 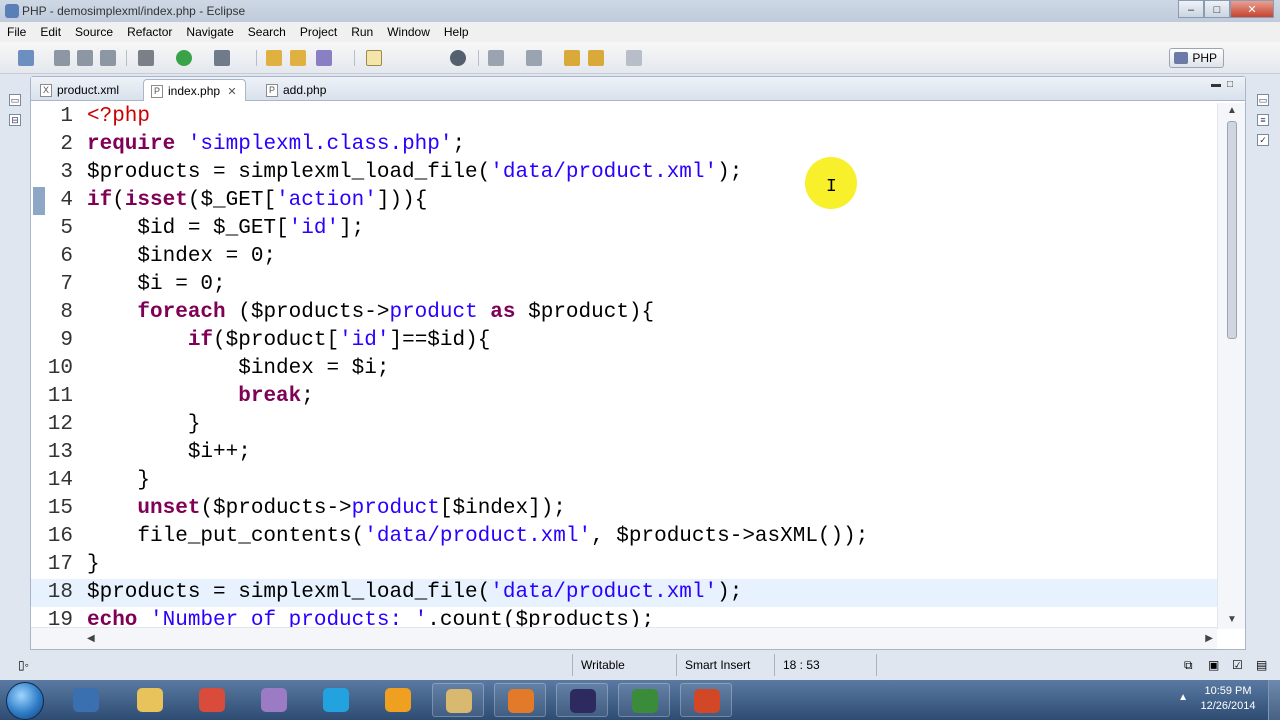 What do you see at coordinates (1217, 9) in the screenshot?
I see `maximize-button: □` at bounding box center [1217, 9].